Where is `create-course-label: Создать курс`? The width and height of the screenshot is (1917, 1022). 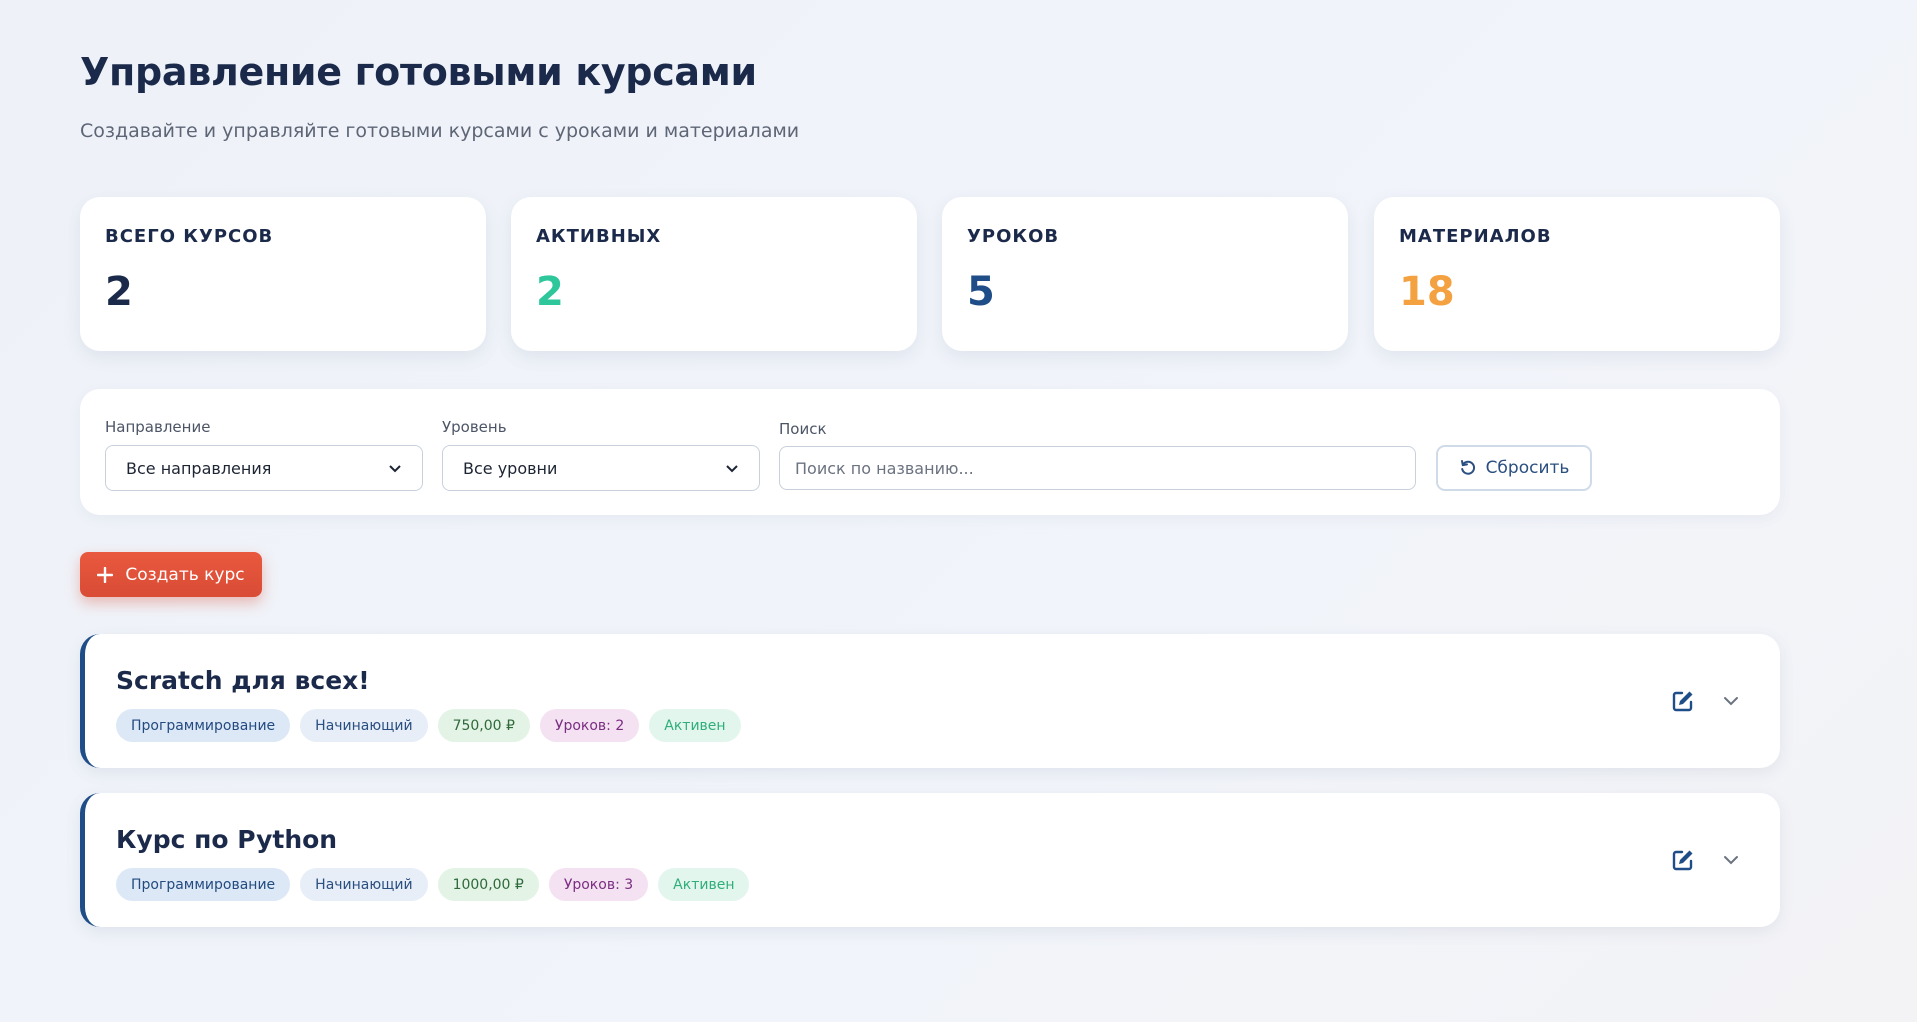 create-course-label: Создать курс is located at coordinates (185, 574).